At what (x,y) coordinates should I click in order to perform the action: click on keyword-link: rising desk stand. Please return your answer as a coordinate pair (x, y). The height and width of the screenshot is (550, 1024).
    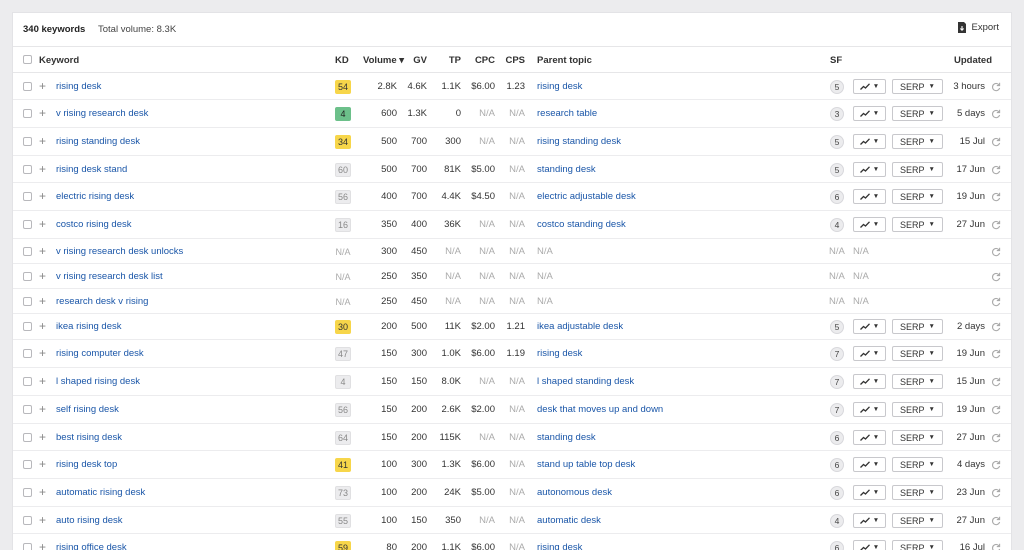
    Looking at the image, I should click on (91, 169).